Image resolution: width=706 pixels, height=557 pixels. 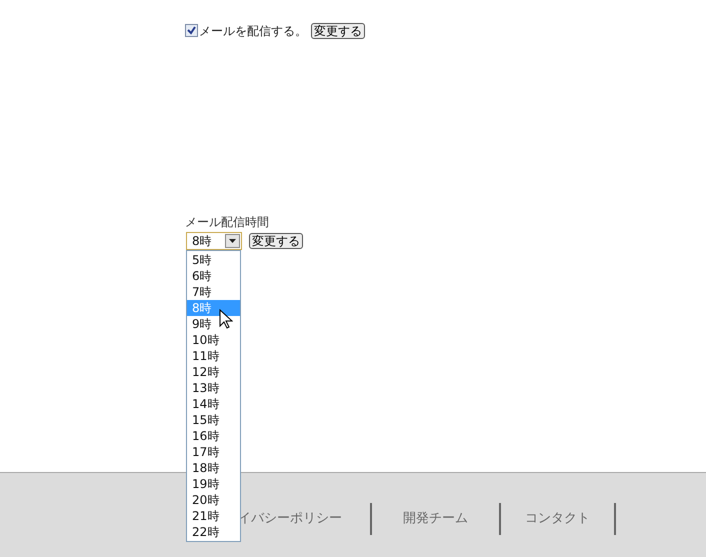 I want to click on dropdown-option: 15時, so click(x=213, y=420).